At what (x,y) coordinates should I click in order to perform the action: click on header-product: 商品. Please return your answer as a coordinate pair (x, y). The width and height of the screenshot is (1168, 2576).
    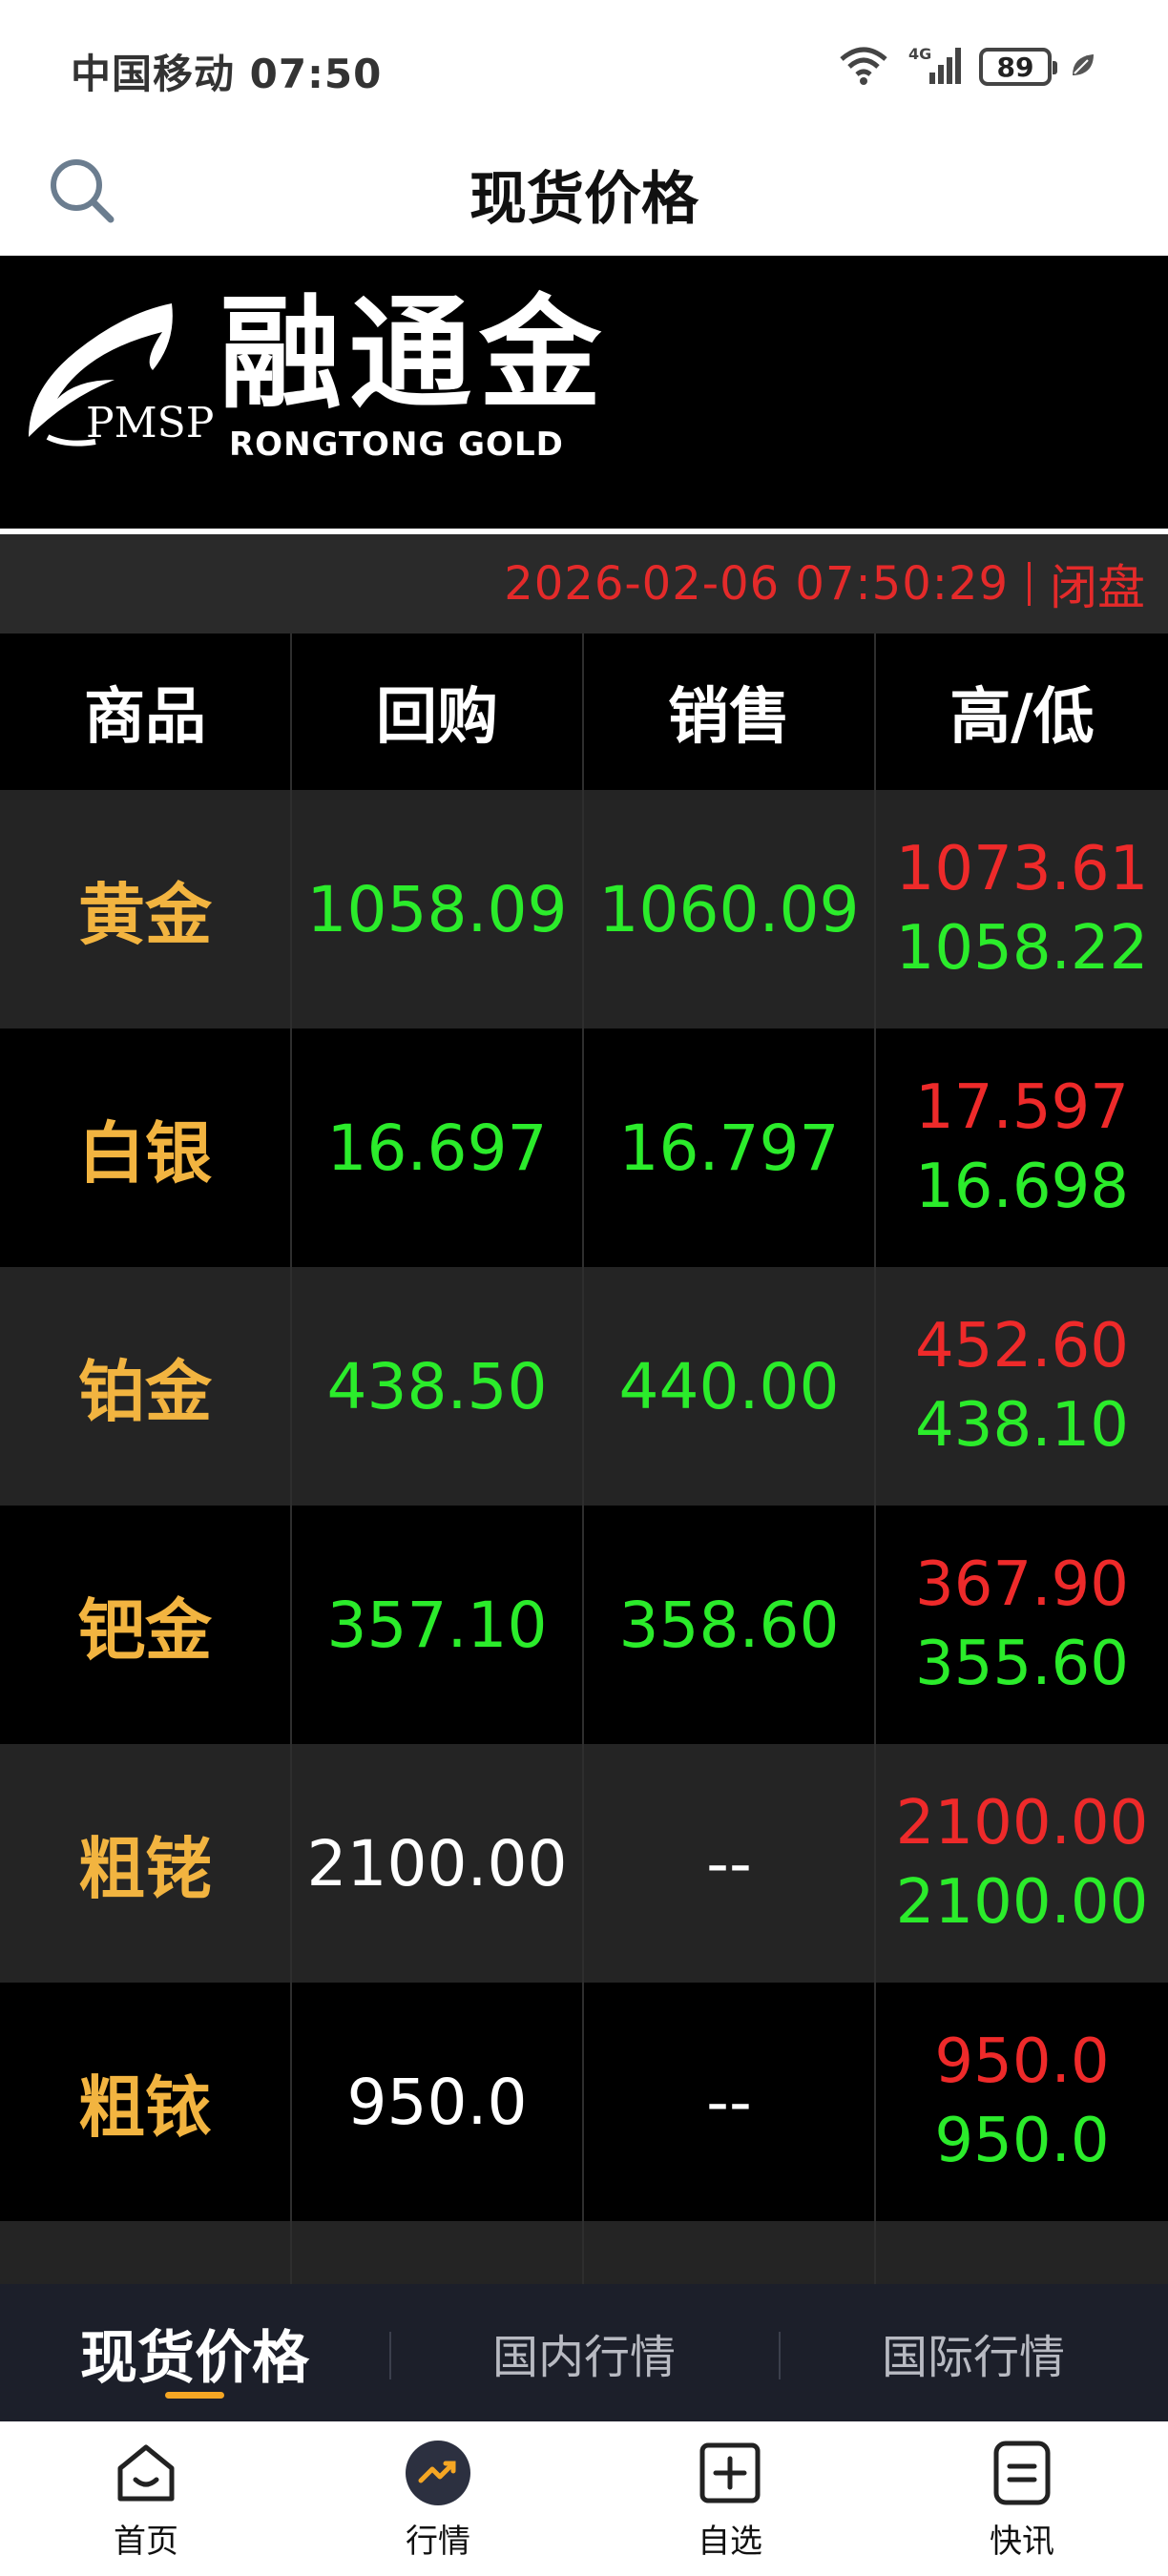
    Looking at the image, I should click on (146, 712).